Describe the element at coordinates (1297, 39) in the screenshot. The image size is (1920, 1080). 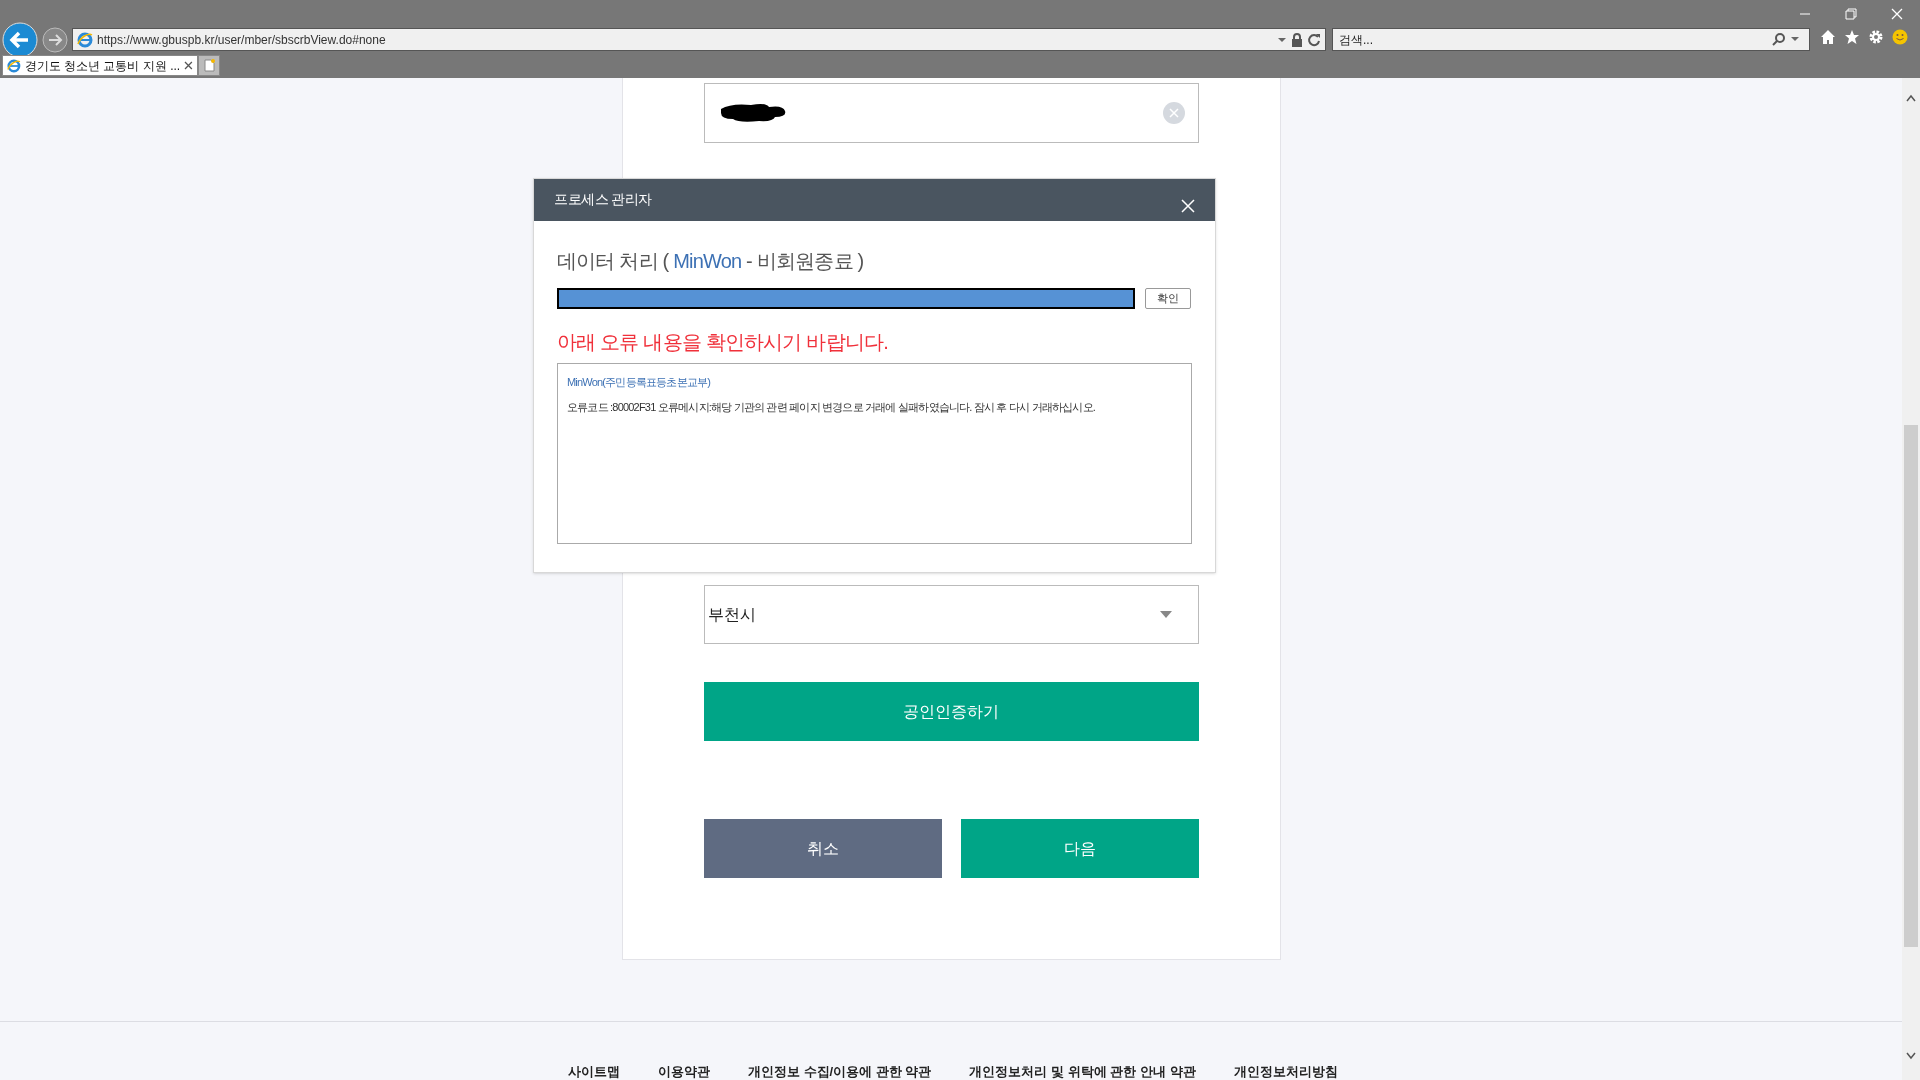
I see `lock-icon` at that location.